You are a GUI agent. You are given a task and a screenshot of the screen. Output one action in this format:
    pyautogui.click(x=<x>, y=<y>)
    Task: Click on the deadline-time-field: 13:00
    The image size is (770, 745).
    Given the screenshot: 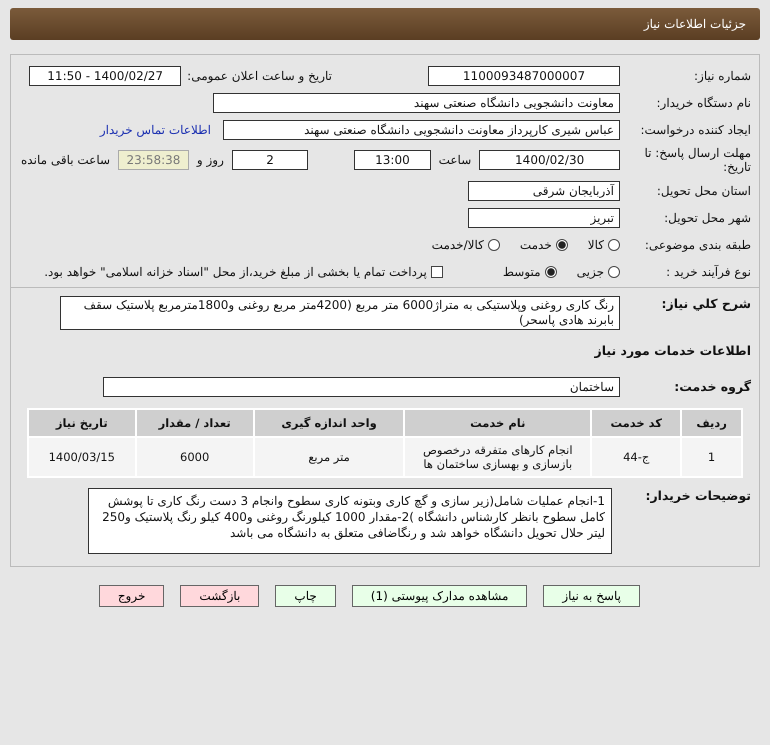 What is the action you would take?
    pyautogui.click(x=392, y=160)
    